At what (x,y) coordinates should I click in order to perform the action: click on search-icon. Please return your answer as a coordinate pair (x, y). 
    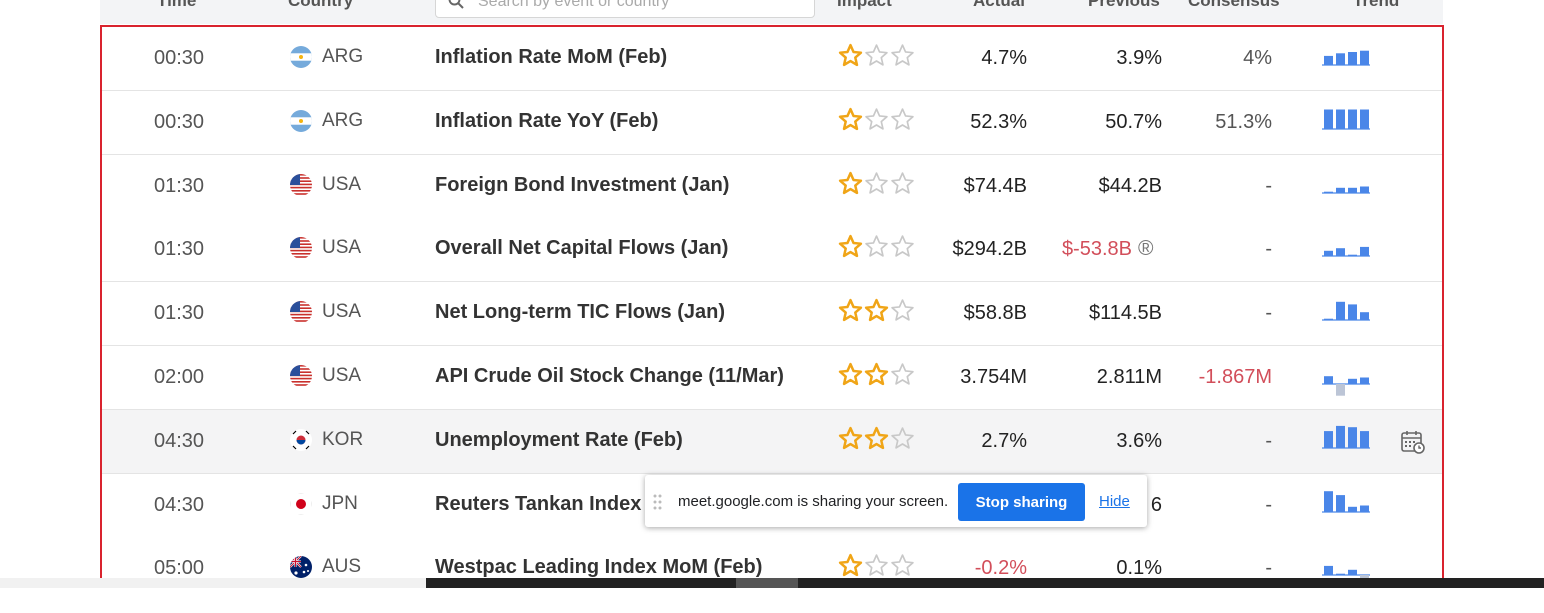
    Looking at the image, I should click on (456, 4).